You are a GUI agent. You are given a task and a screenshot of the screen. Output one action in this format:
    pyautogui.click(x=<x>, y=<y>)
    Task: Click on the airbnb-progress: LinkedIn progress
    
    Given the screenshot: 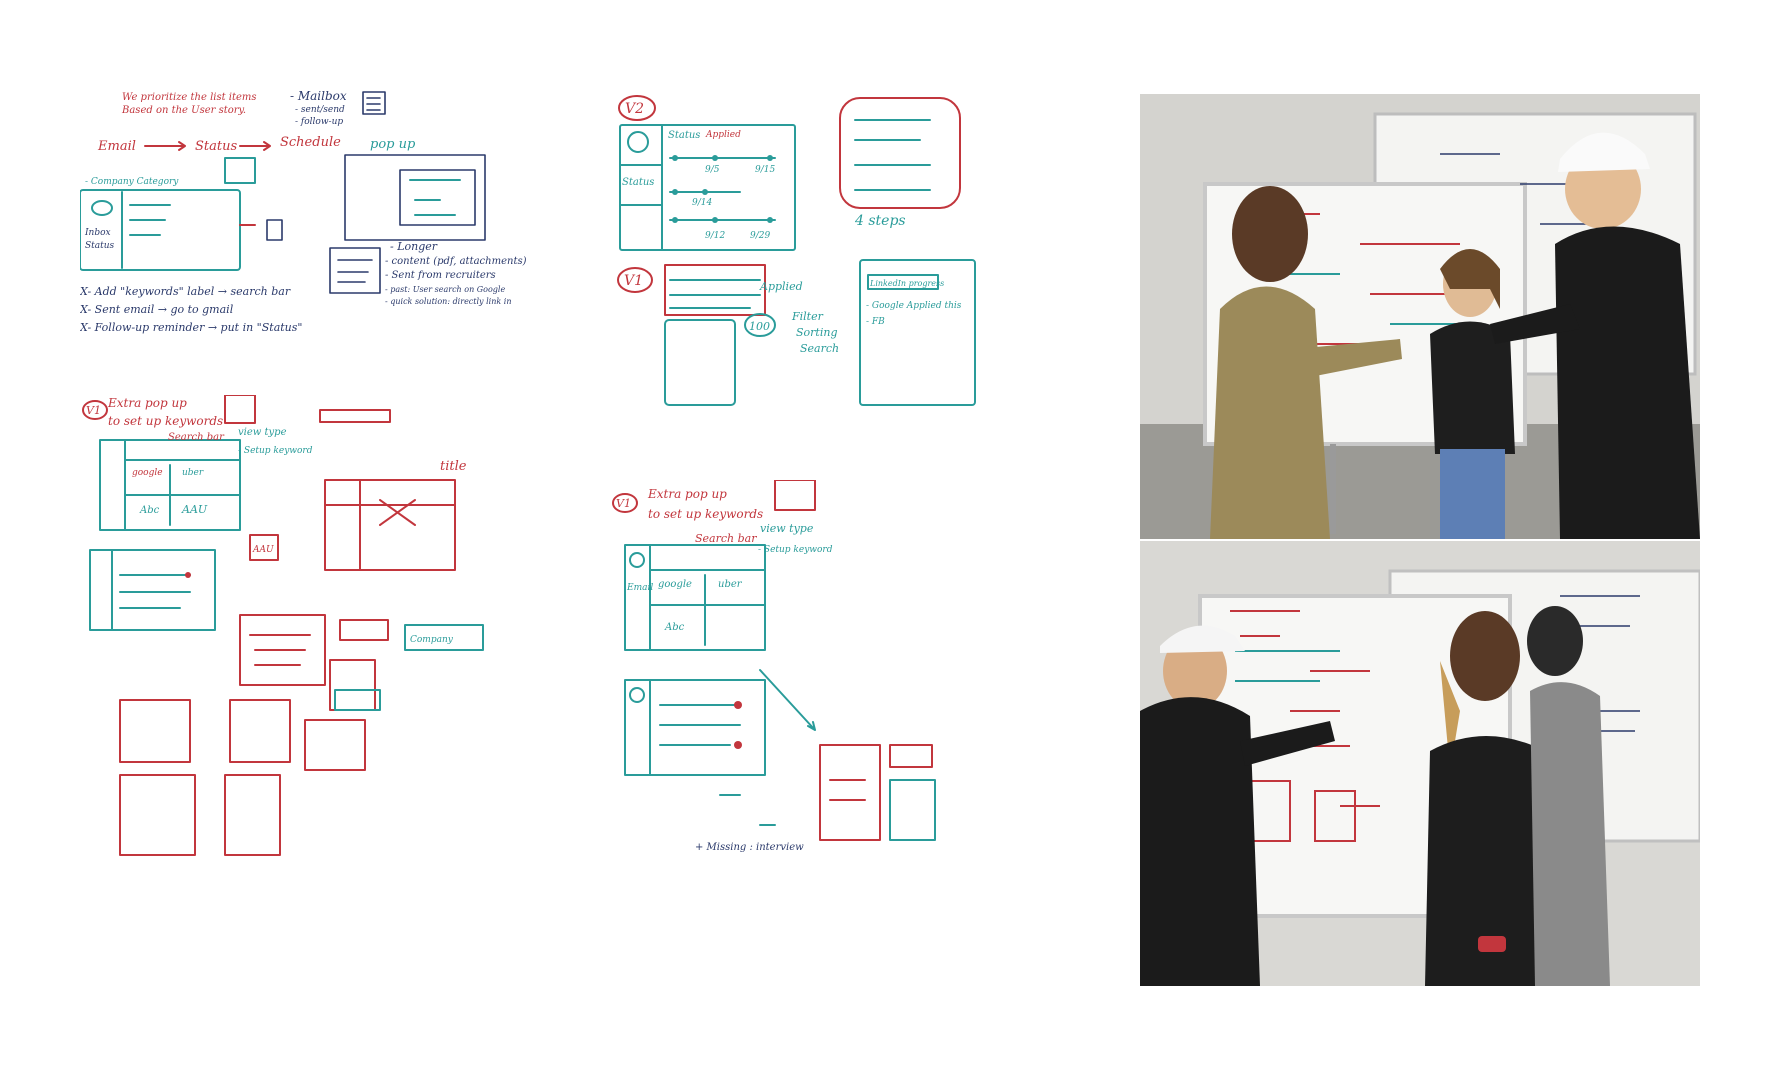 What is the action you would take?
    pyautogui.click(x=906, y=283)
    